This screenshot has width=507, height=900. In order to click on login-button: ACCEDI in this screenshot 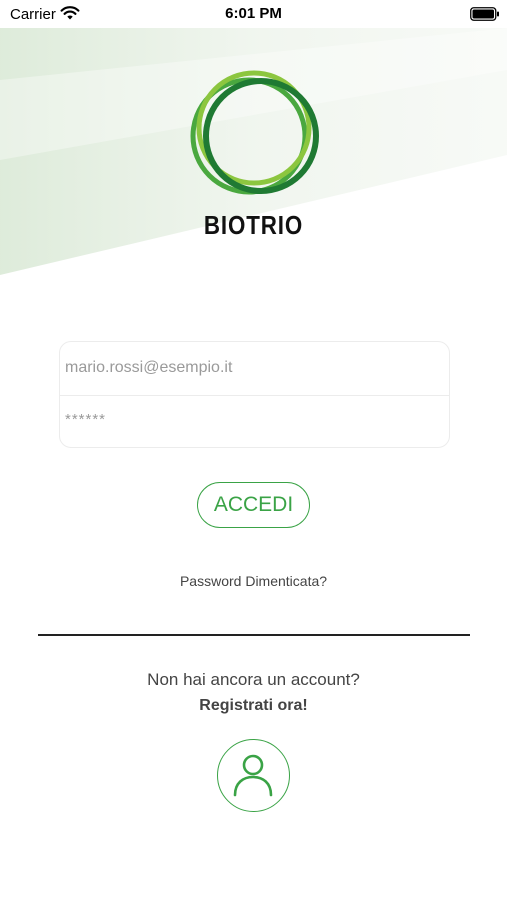, I will do `click(253, 505)`.